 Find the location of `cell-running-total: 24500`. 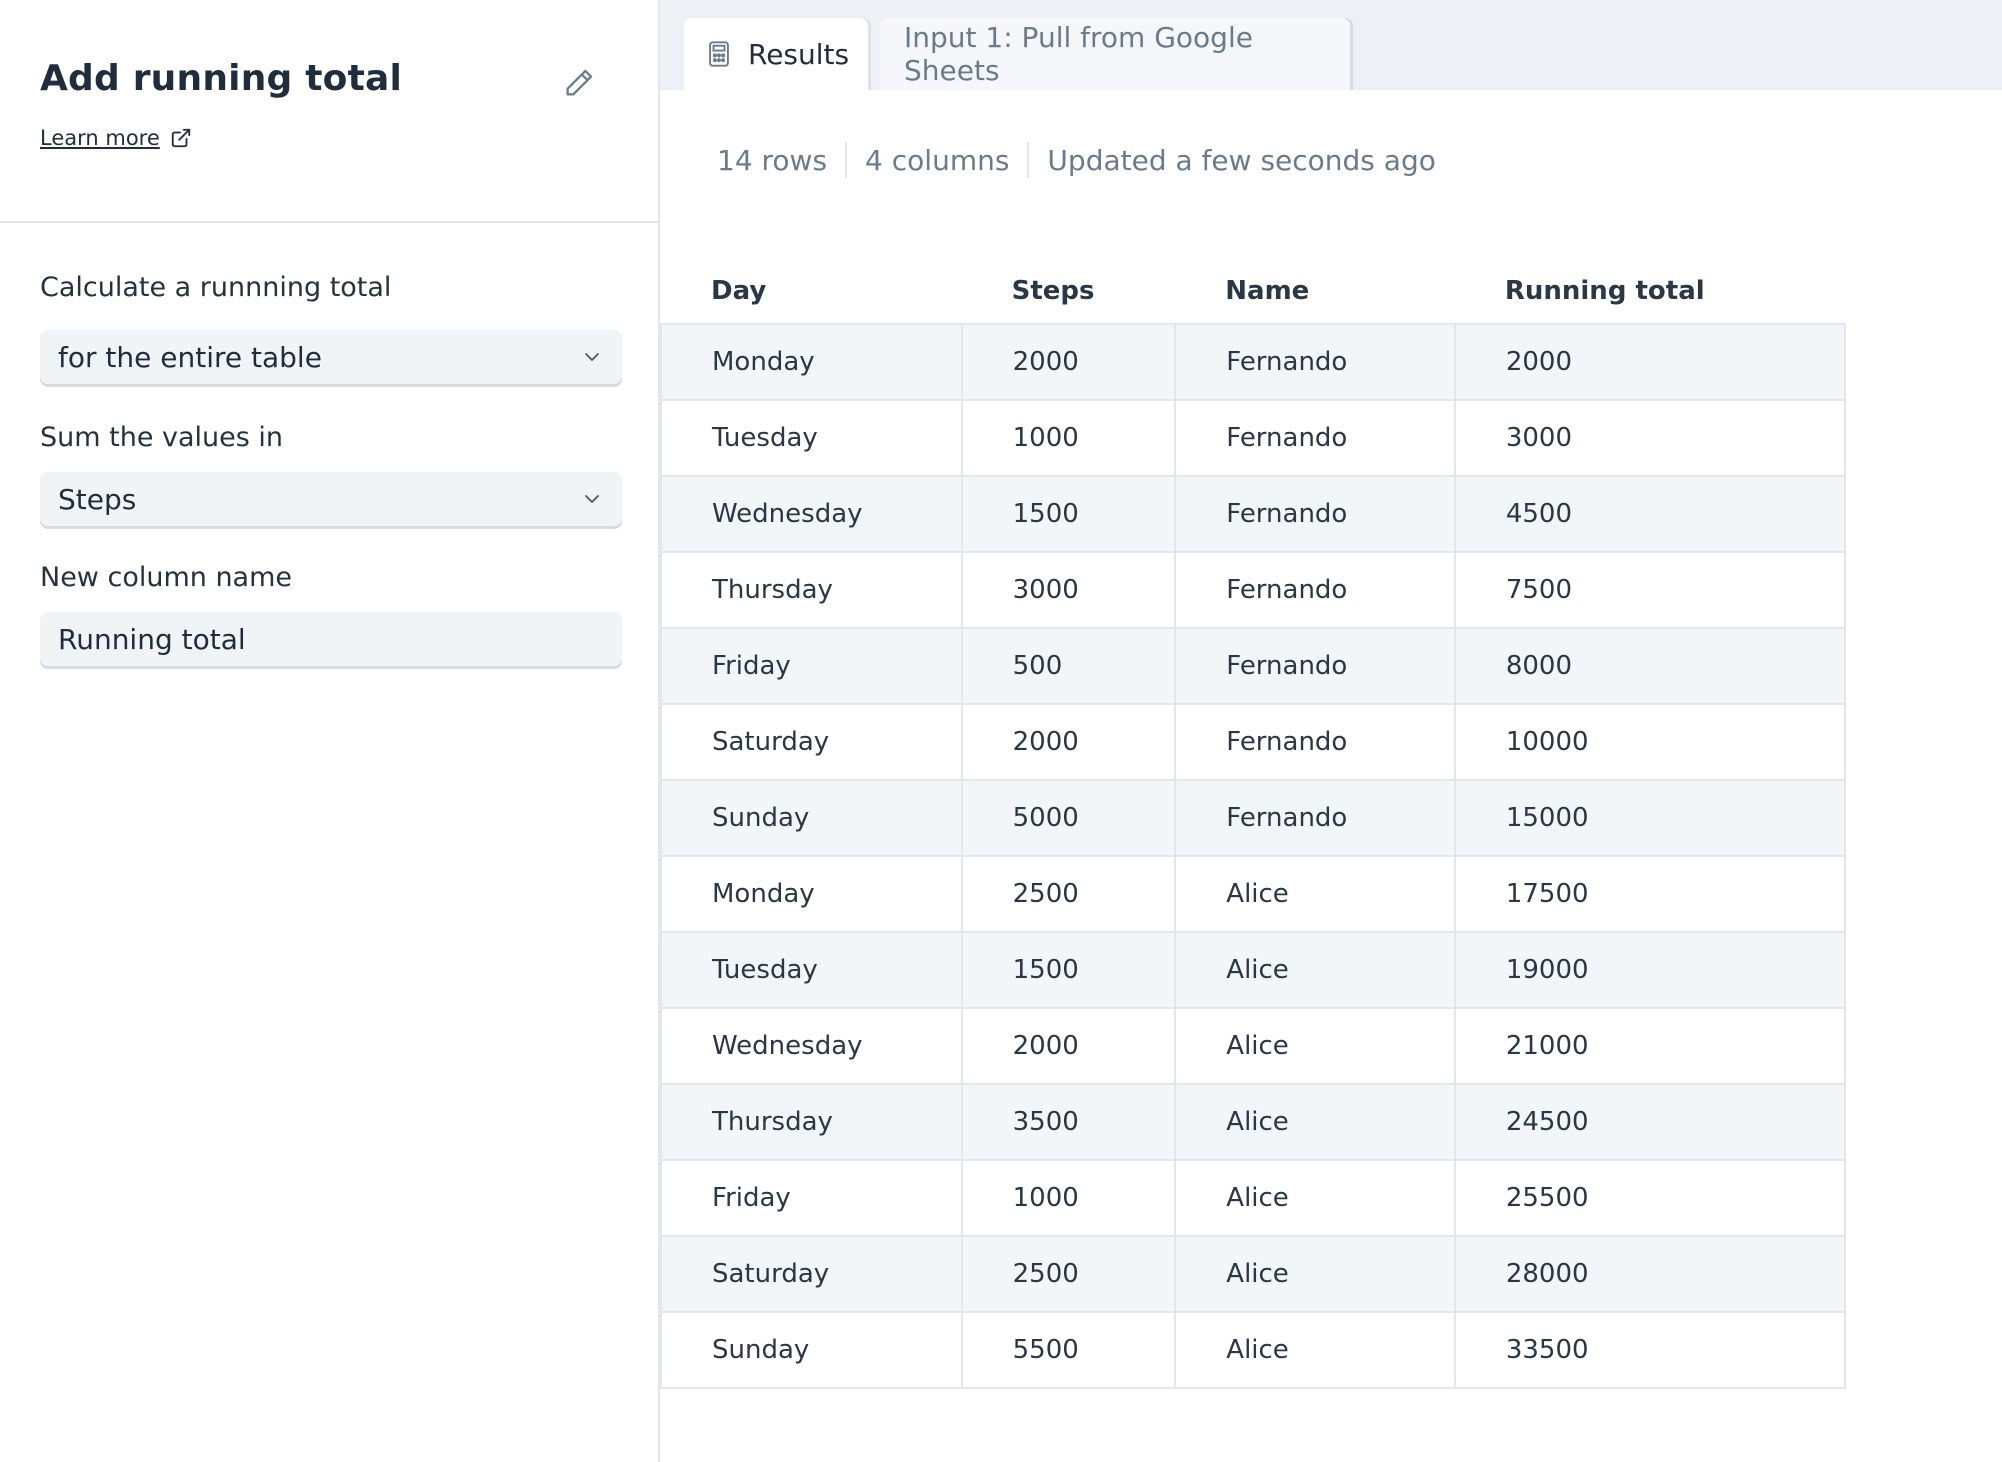

cell-running-total: 24500 is located at coordinates (1650, 1122).